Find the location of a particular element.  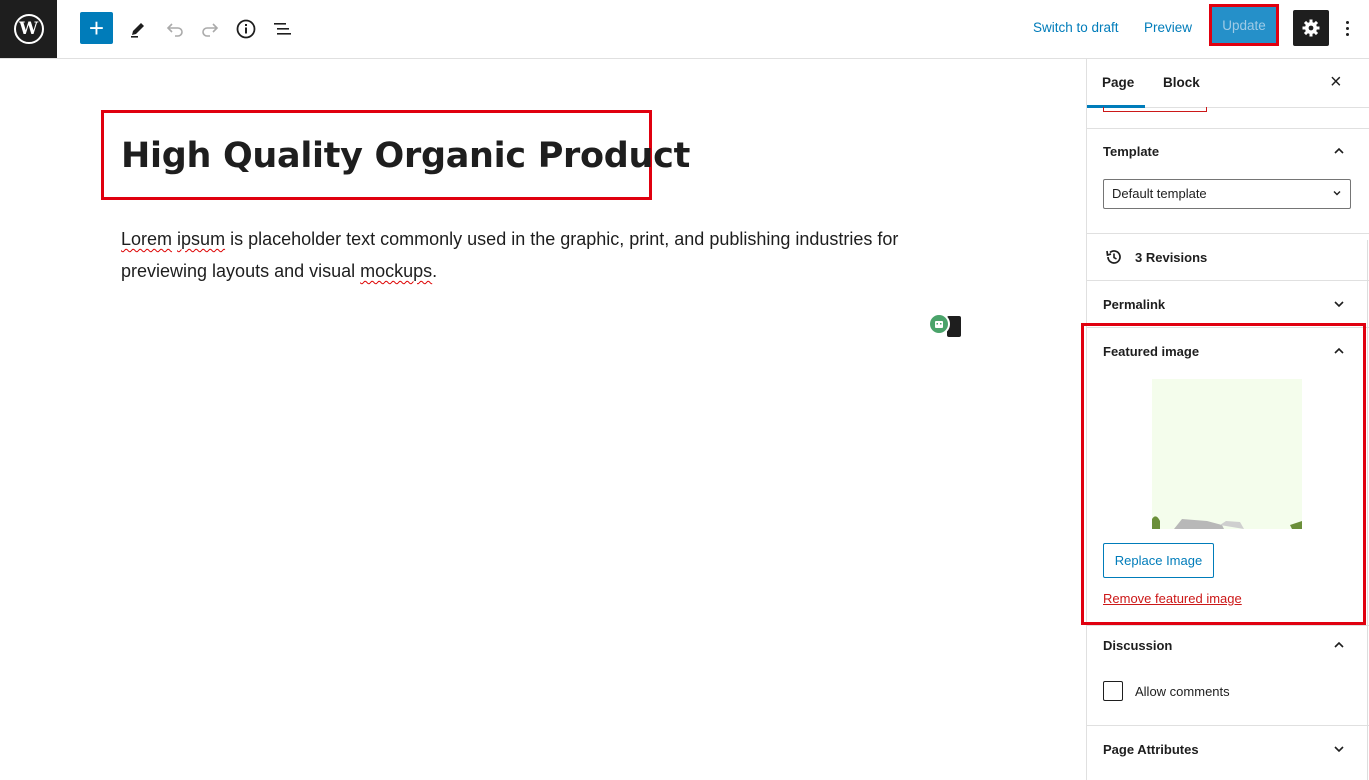

template-select-value: Default template is located at coordinates (1159, 193).